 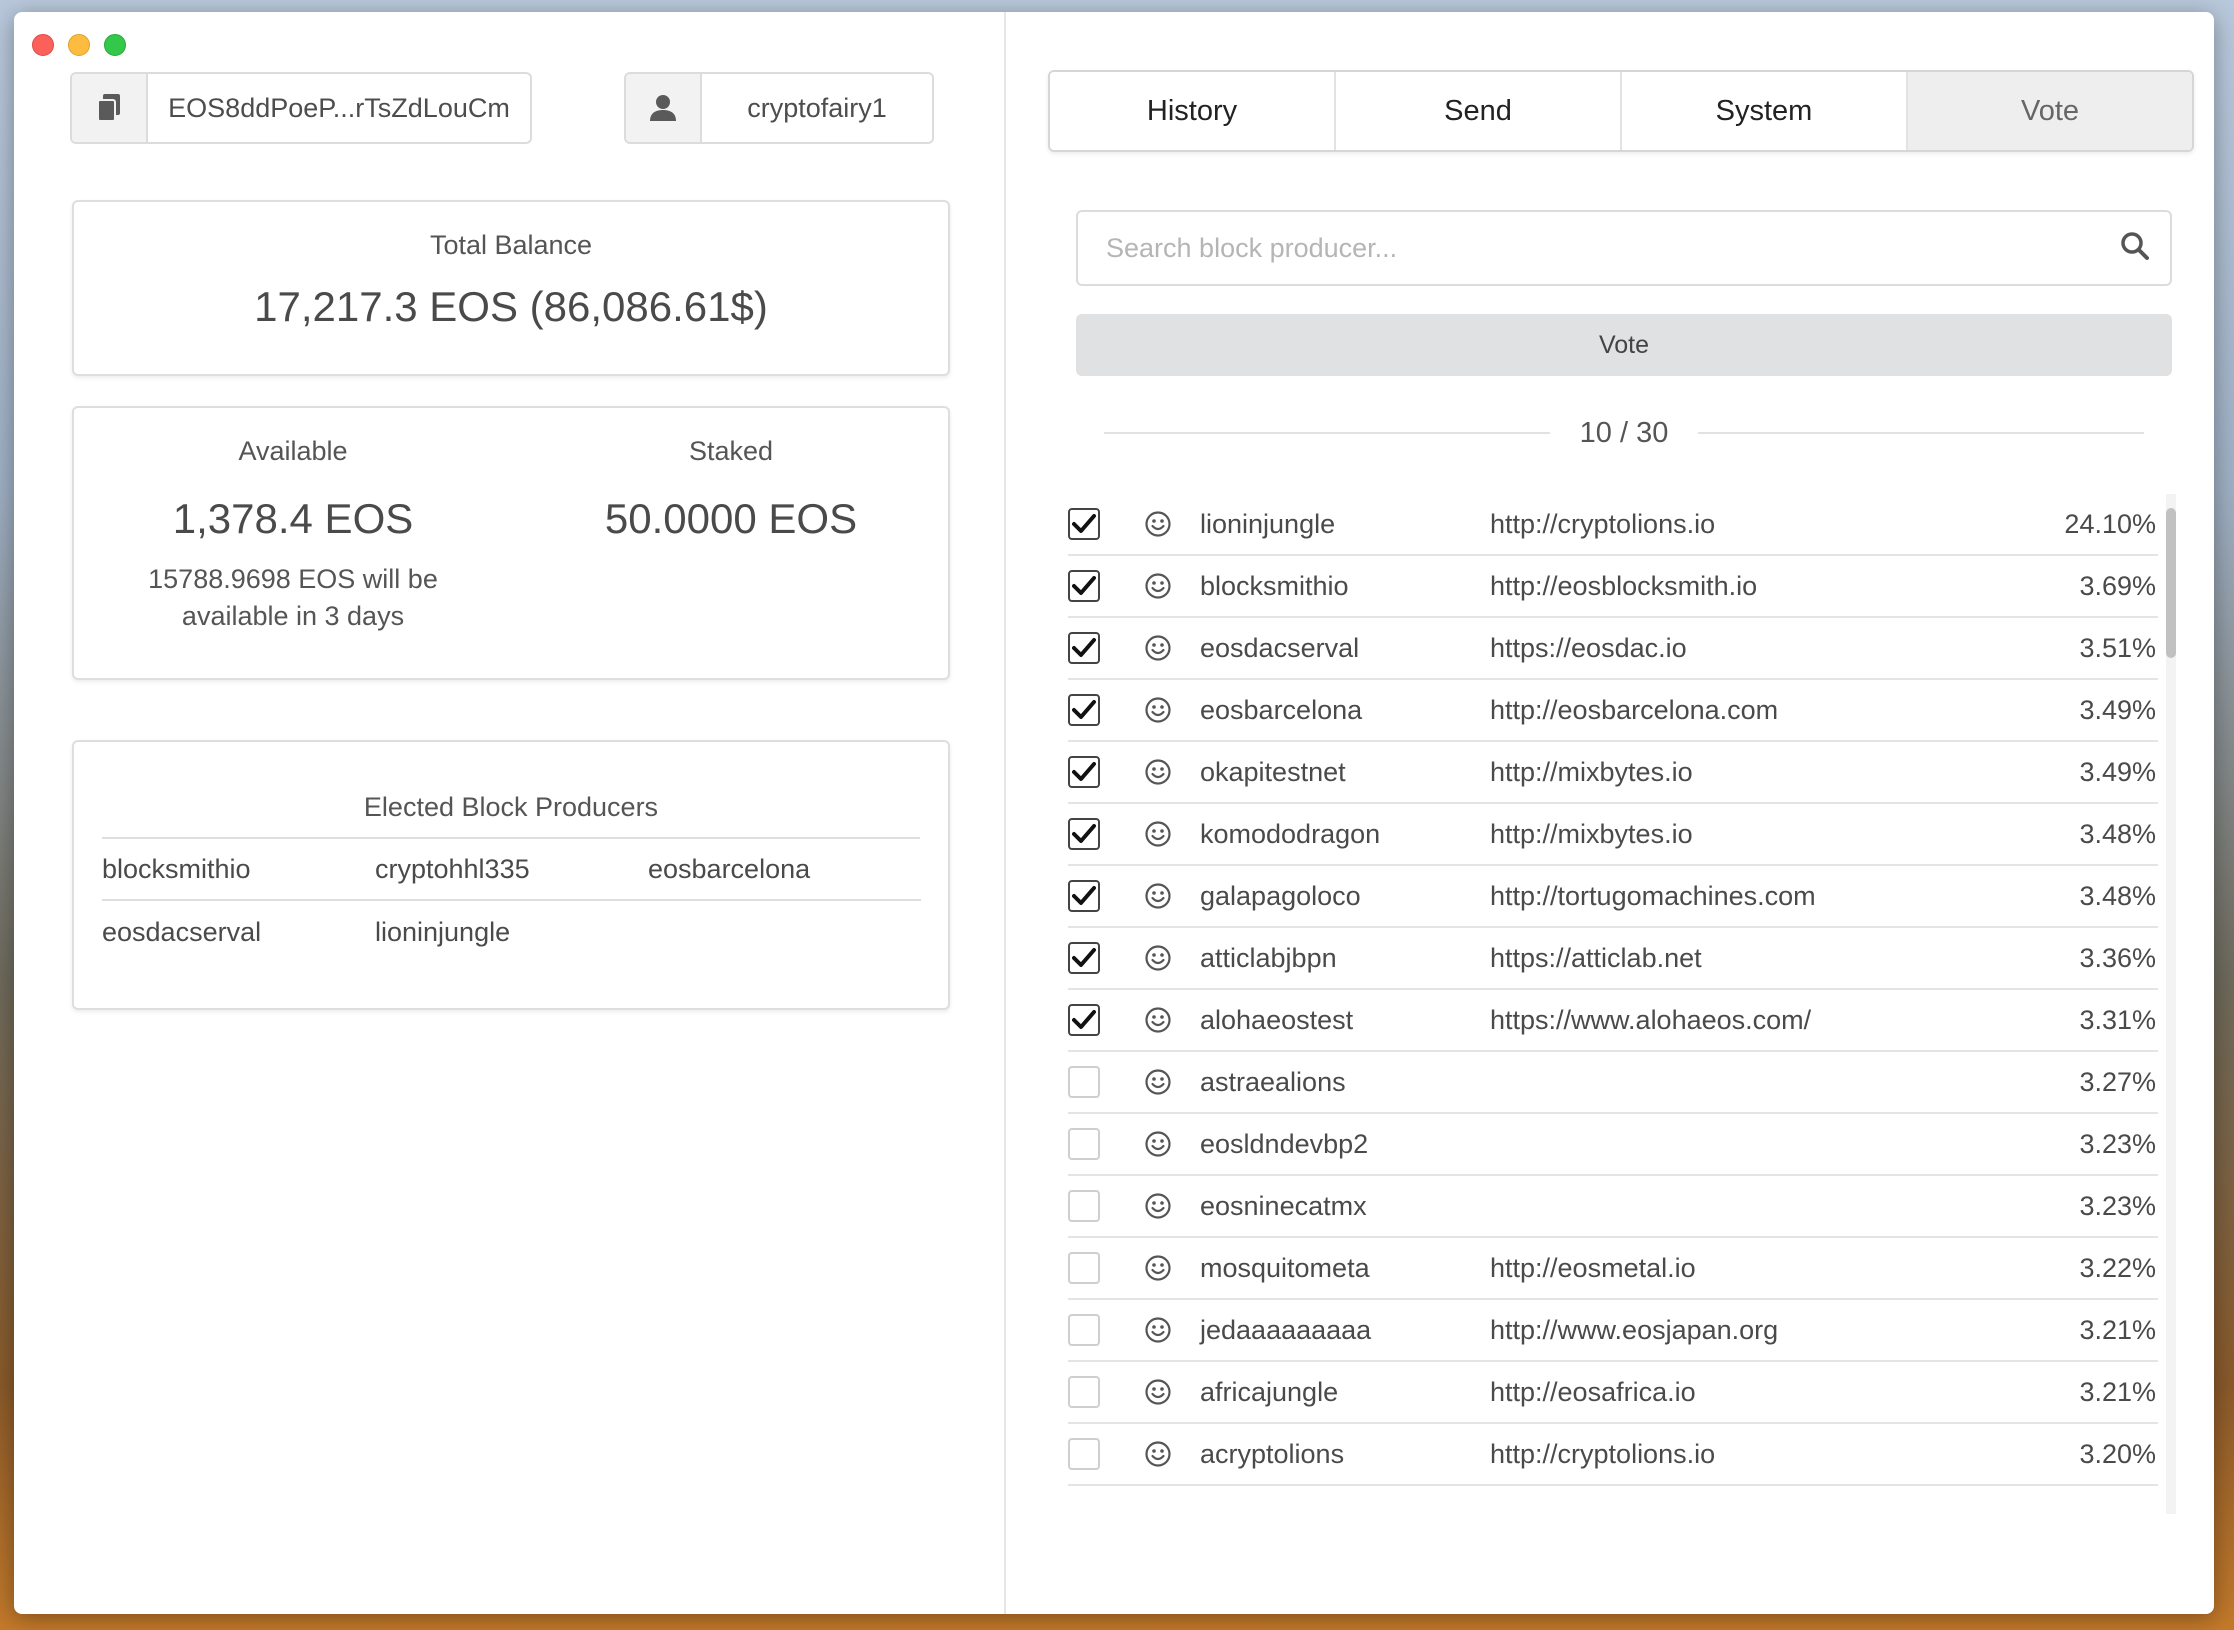 I want to click on producer-vote-percent: 3.49%, so click(x=2117, y=709).